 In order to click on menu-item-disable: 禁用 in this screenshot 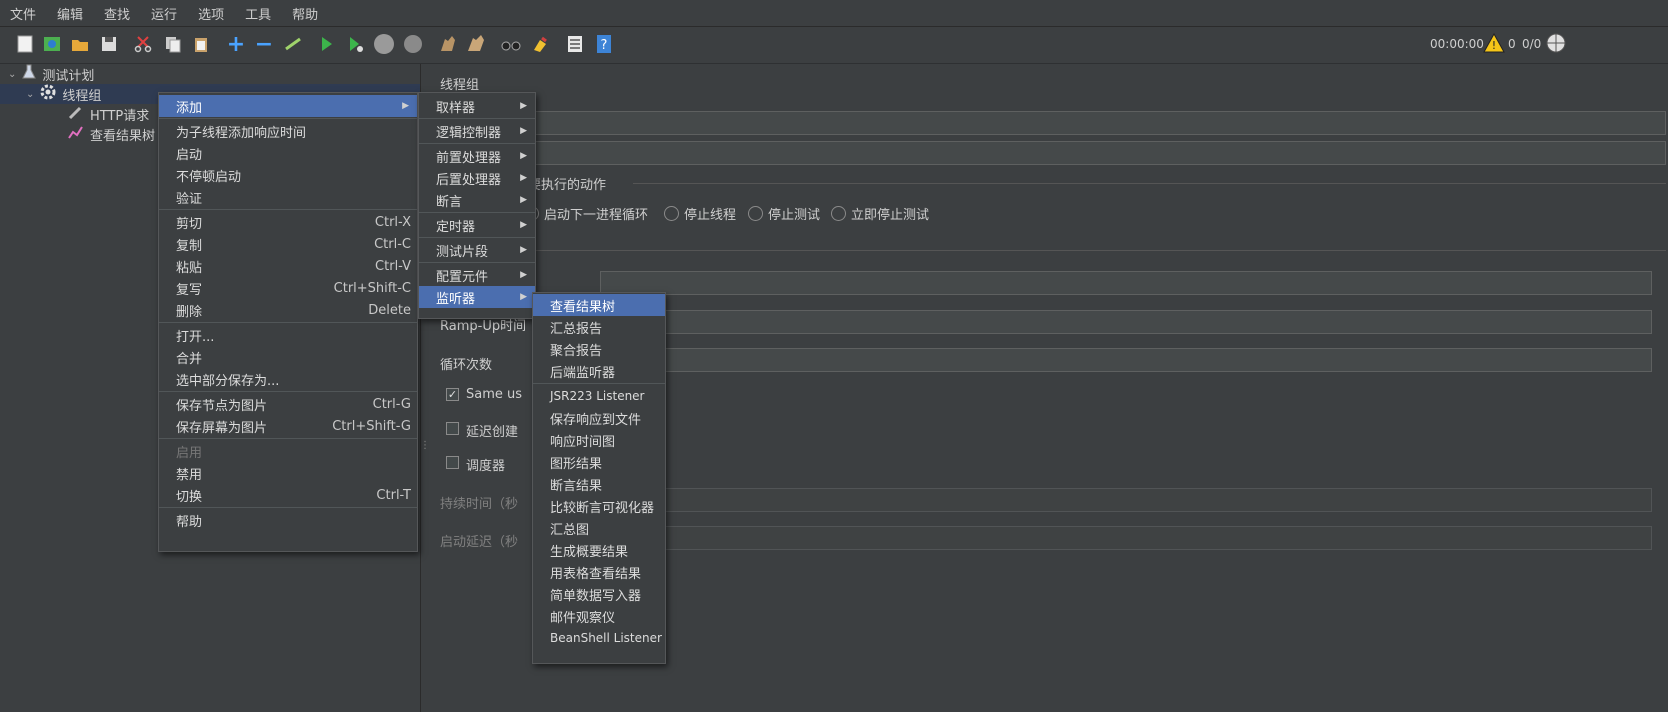, I will do `click(288, 473)`.